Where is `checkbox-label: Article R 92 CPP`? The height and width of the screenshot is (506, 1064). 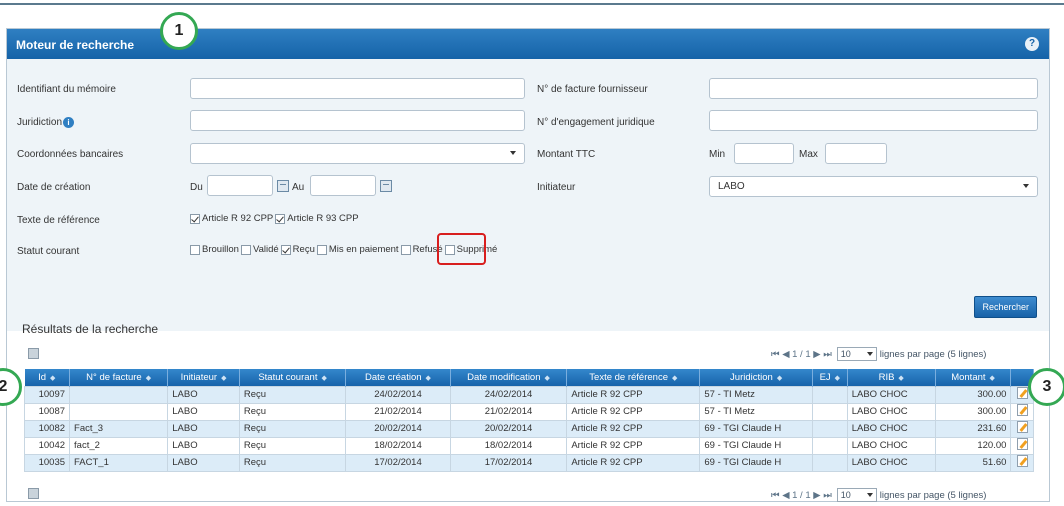
checkbox-label: Article R 92 CPP is located at coordinates (238, 218).